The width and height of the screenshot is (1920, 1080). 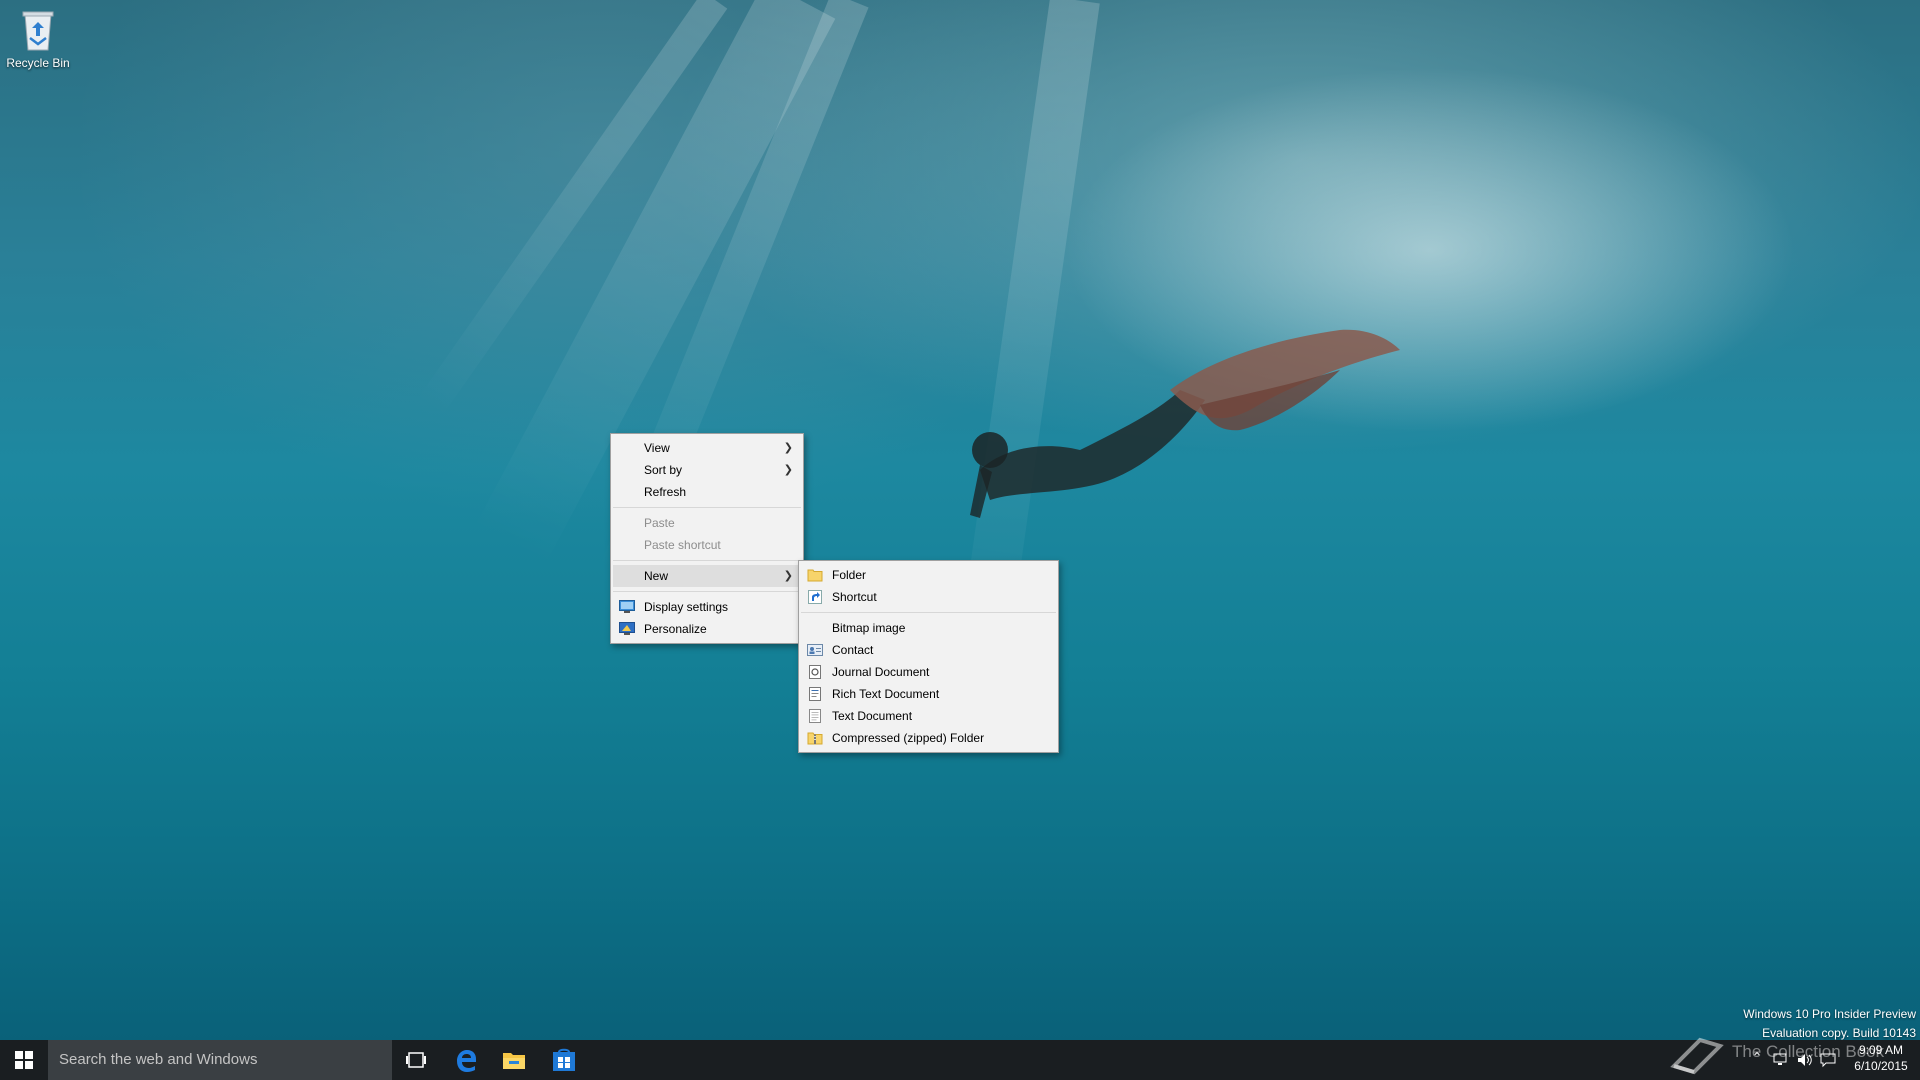 I want to click on submenu-item-text: Text Document, so click(x=928, y=716).